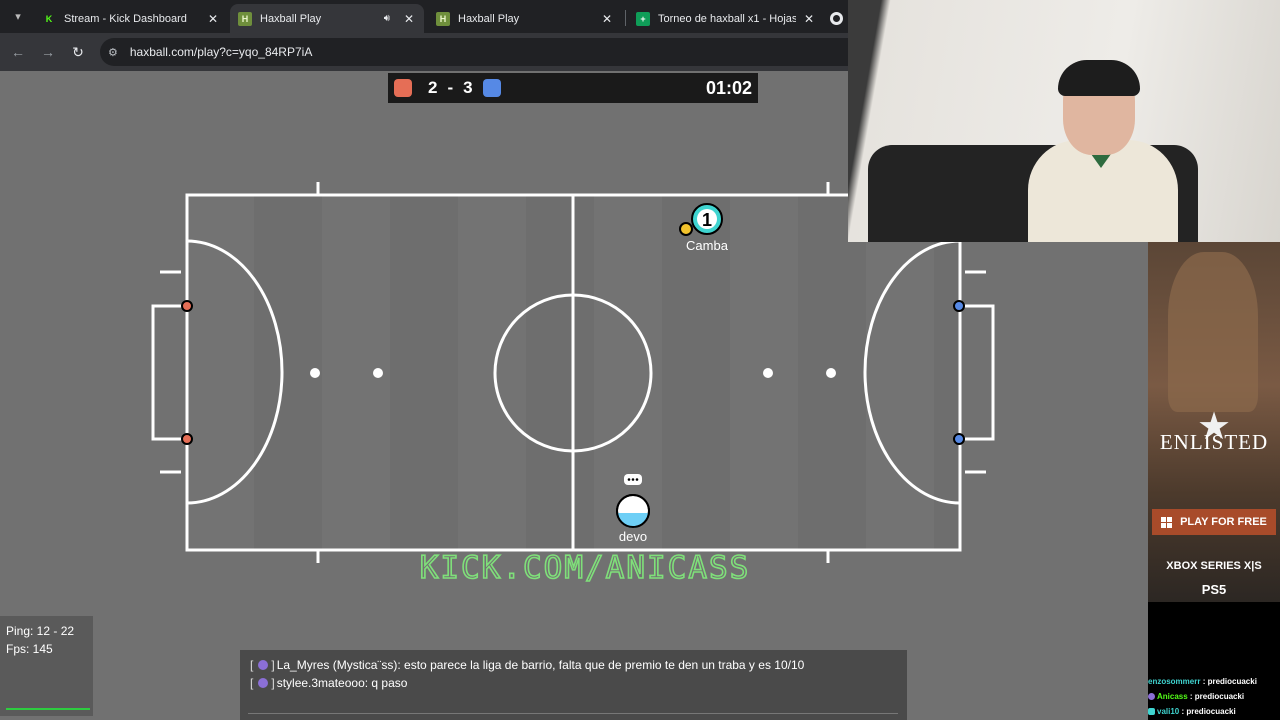 Image resolution: width=1280 pixels, height=720 pixels. Describe the element at coordinates (337, 665) in the screenshot. I see `chat-author: La_Myres (Mystica¨ss)` at that location.